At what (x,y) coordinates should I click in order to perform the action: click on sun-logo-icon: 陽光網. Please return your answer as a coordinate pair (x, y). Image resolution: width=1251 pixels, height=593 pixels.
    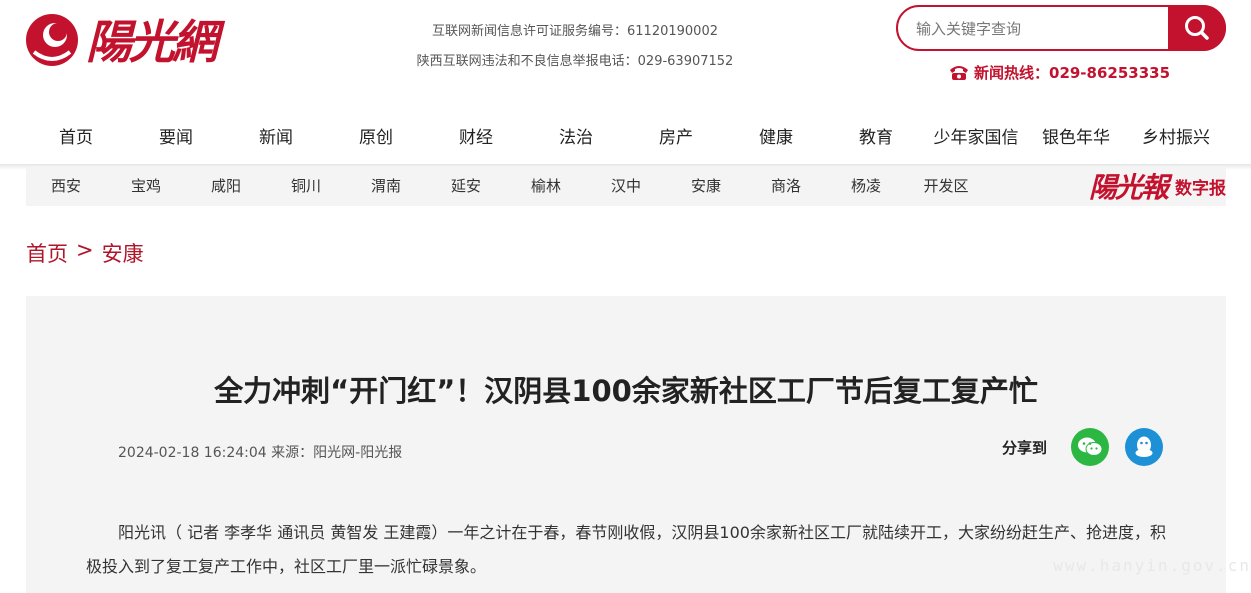
    Looking at the image, I should click on (127, 41).